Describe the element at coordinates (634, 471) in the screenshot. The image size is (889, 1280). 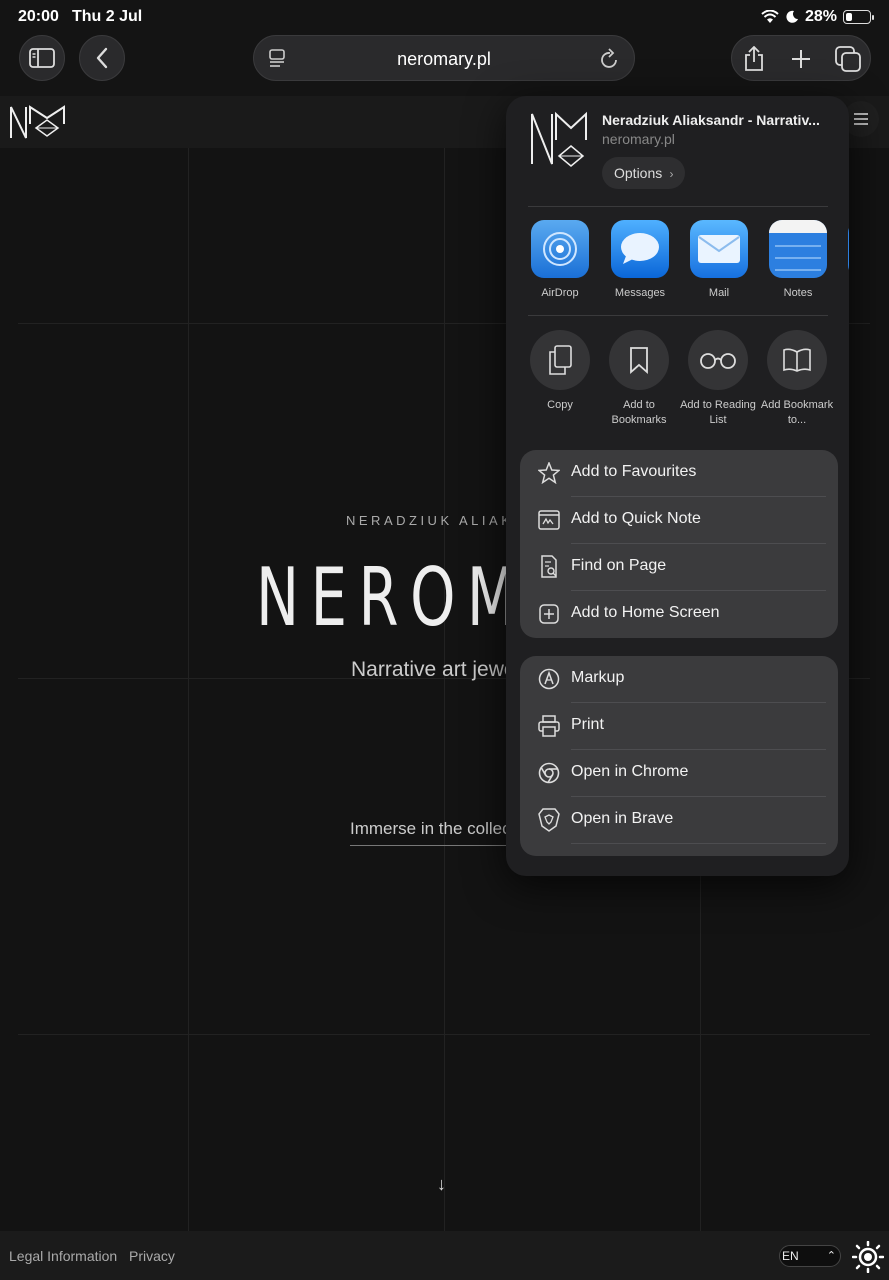
I see `row-label: Add to Favourites` at that location.